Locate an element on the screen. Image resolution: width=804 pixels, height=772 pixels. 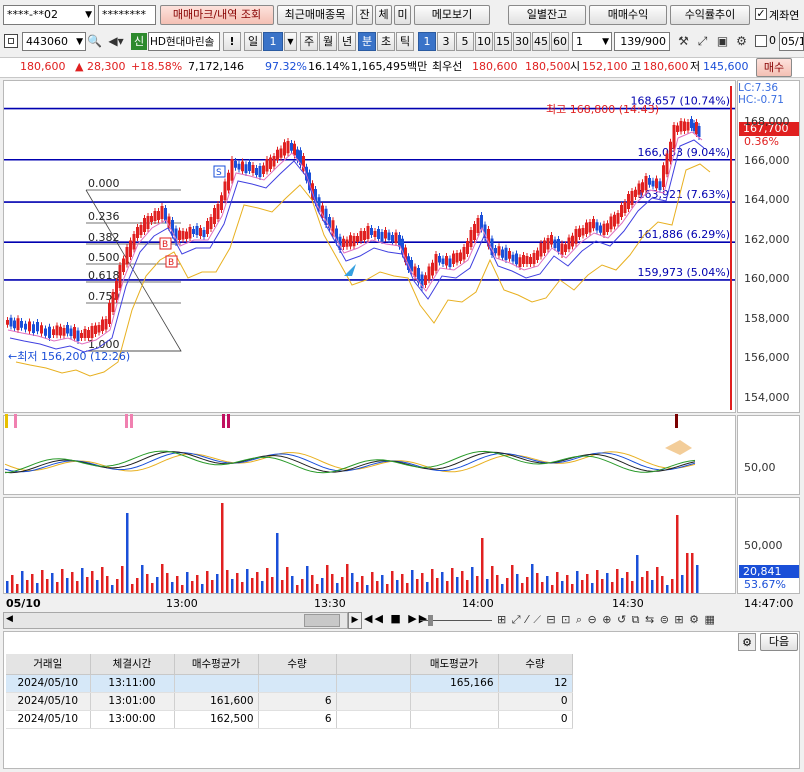
scroll-thumb is located at coordinates (322, 620).